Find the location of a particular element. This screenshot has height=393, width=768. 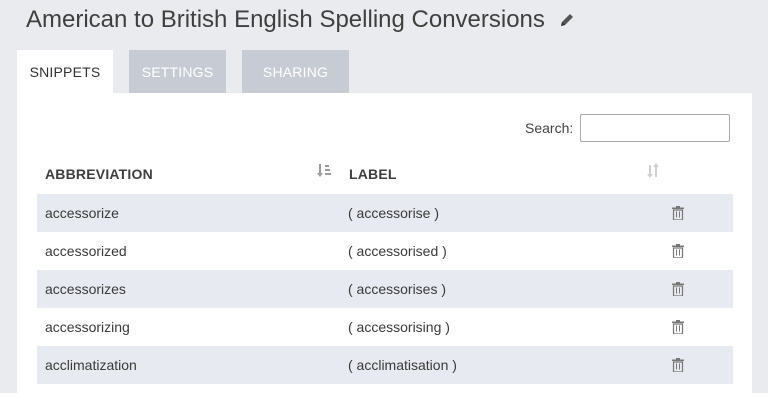

label-cell: ( accessorised ) is located at coordinates (397, 251).